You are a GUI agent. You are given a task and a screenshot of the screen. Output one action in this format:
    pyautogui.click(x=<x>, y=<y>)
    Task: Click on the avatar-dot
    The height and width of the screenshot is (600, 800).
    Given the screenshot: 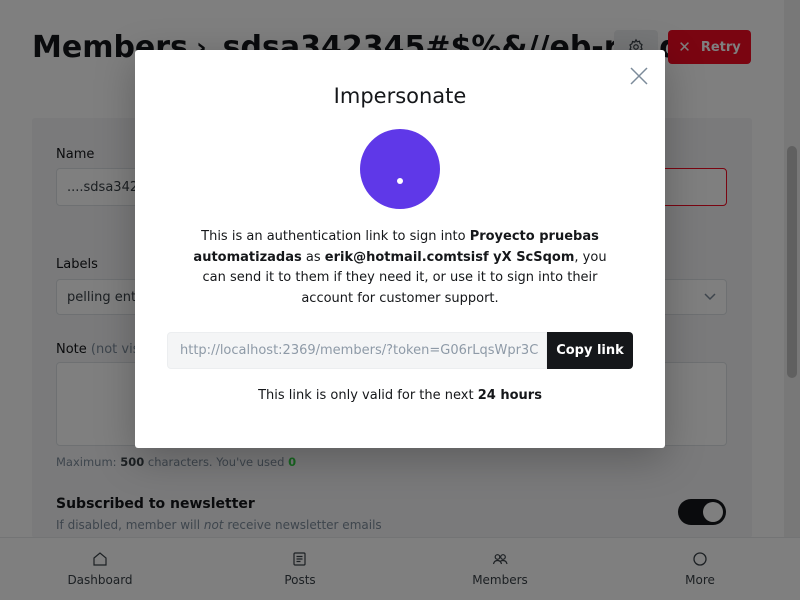 What is the action you would take?
    pyautogui.click(x=400, y=181)
    